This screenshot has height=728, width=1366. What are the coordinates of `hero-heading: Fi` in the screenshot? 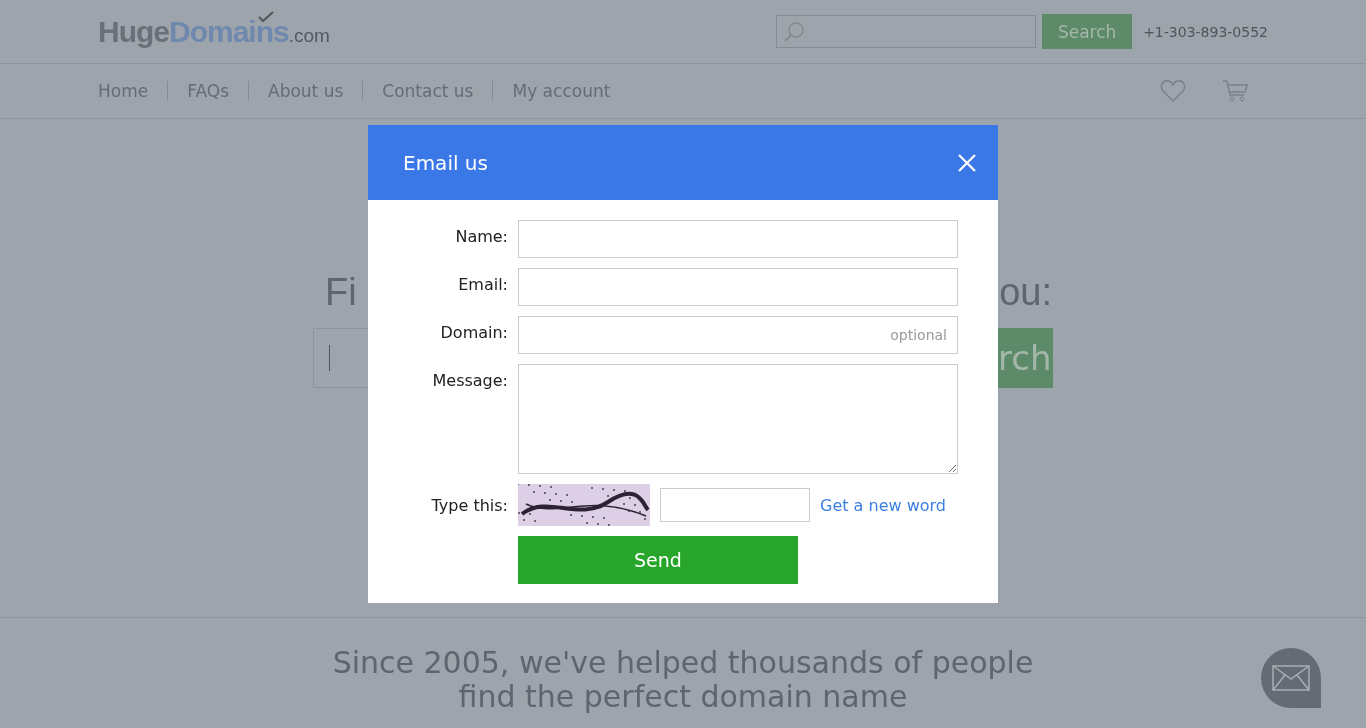 It's located at (341, 292).